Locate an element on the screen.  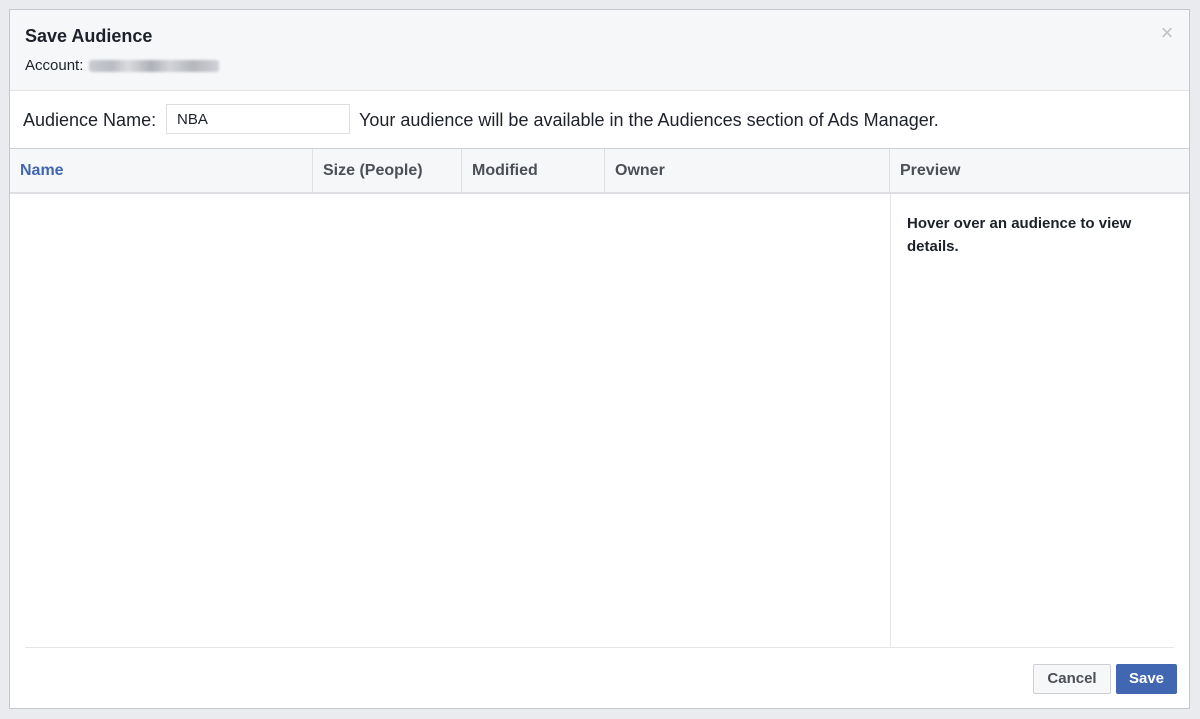
save-button: Save is located at coordinates (1146, 679).